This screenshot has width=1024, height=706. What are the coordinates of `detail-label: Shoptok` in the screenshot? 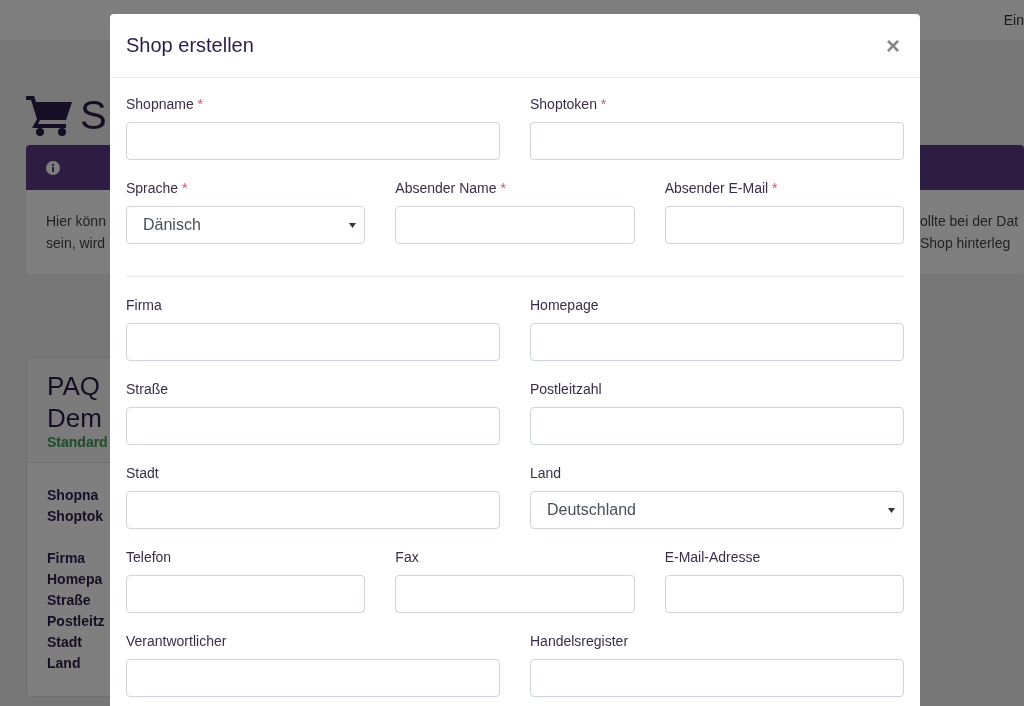 It's located at (75, 516).